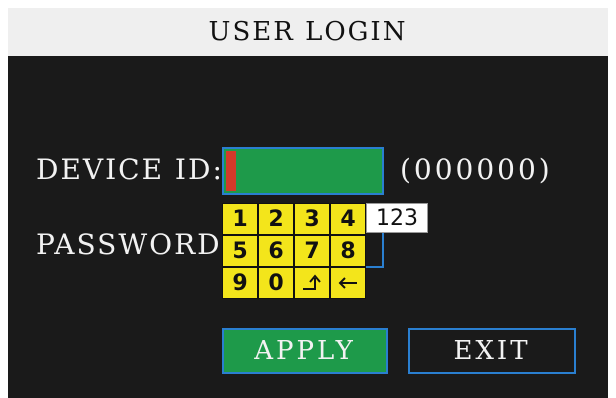 This screenshot has width=616, height=398. I want to click on backspace-arrow-icon, so click(347, 283).